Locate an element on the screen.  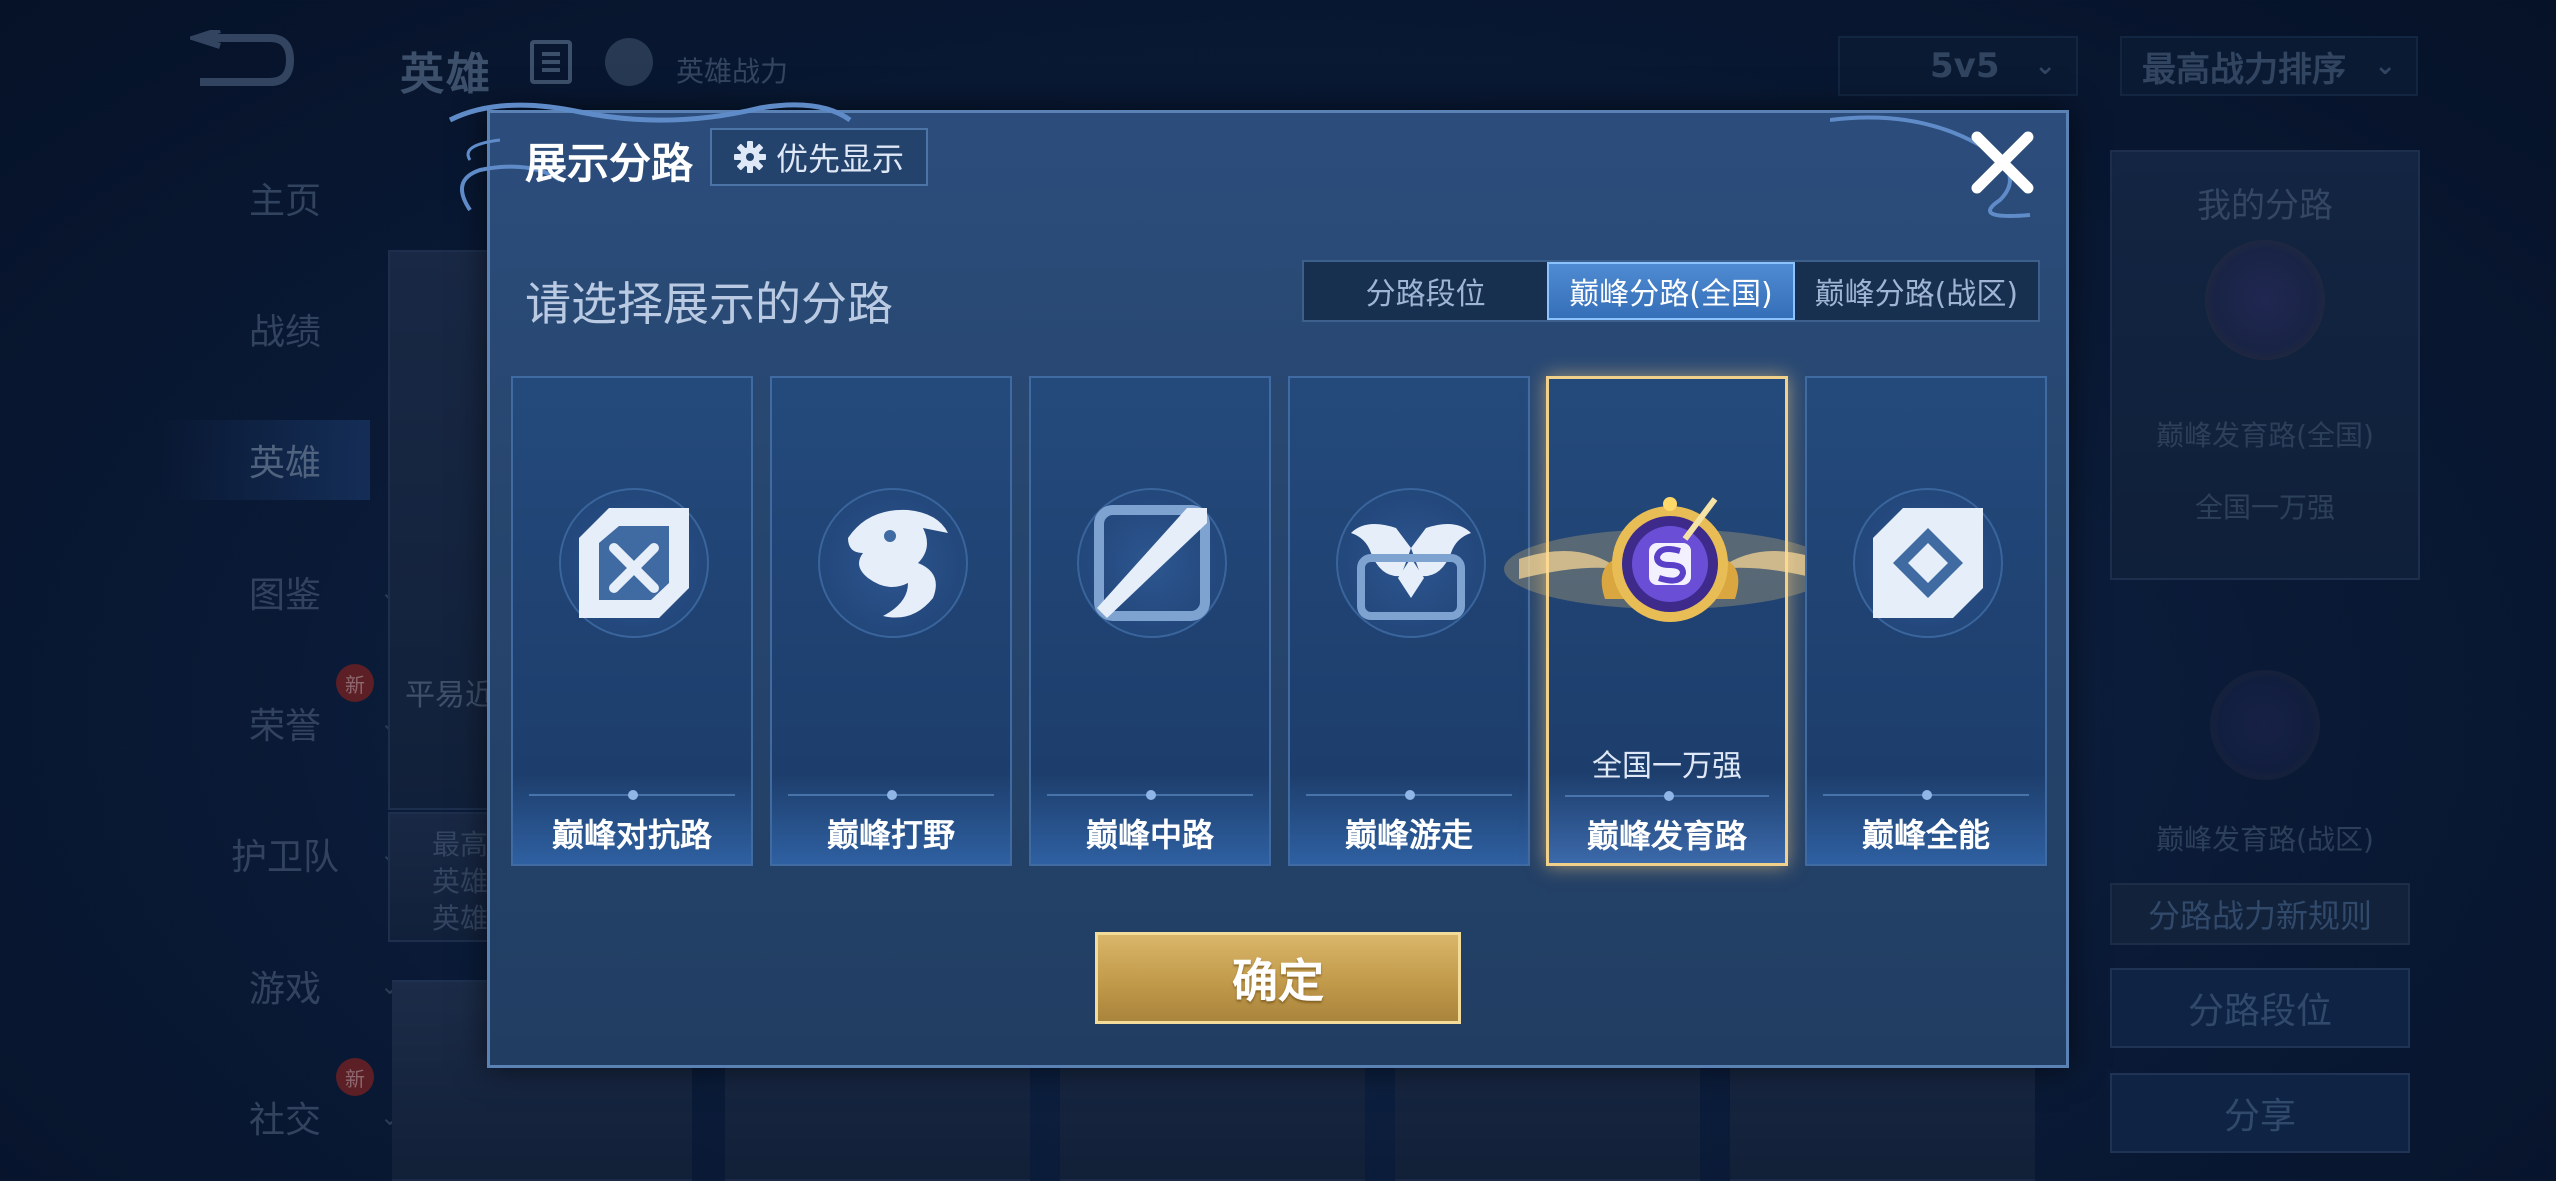
dialog-subtitle: 请选择展示的分路 is located at coordinates (709, 304).